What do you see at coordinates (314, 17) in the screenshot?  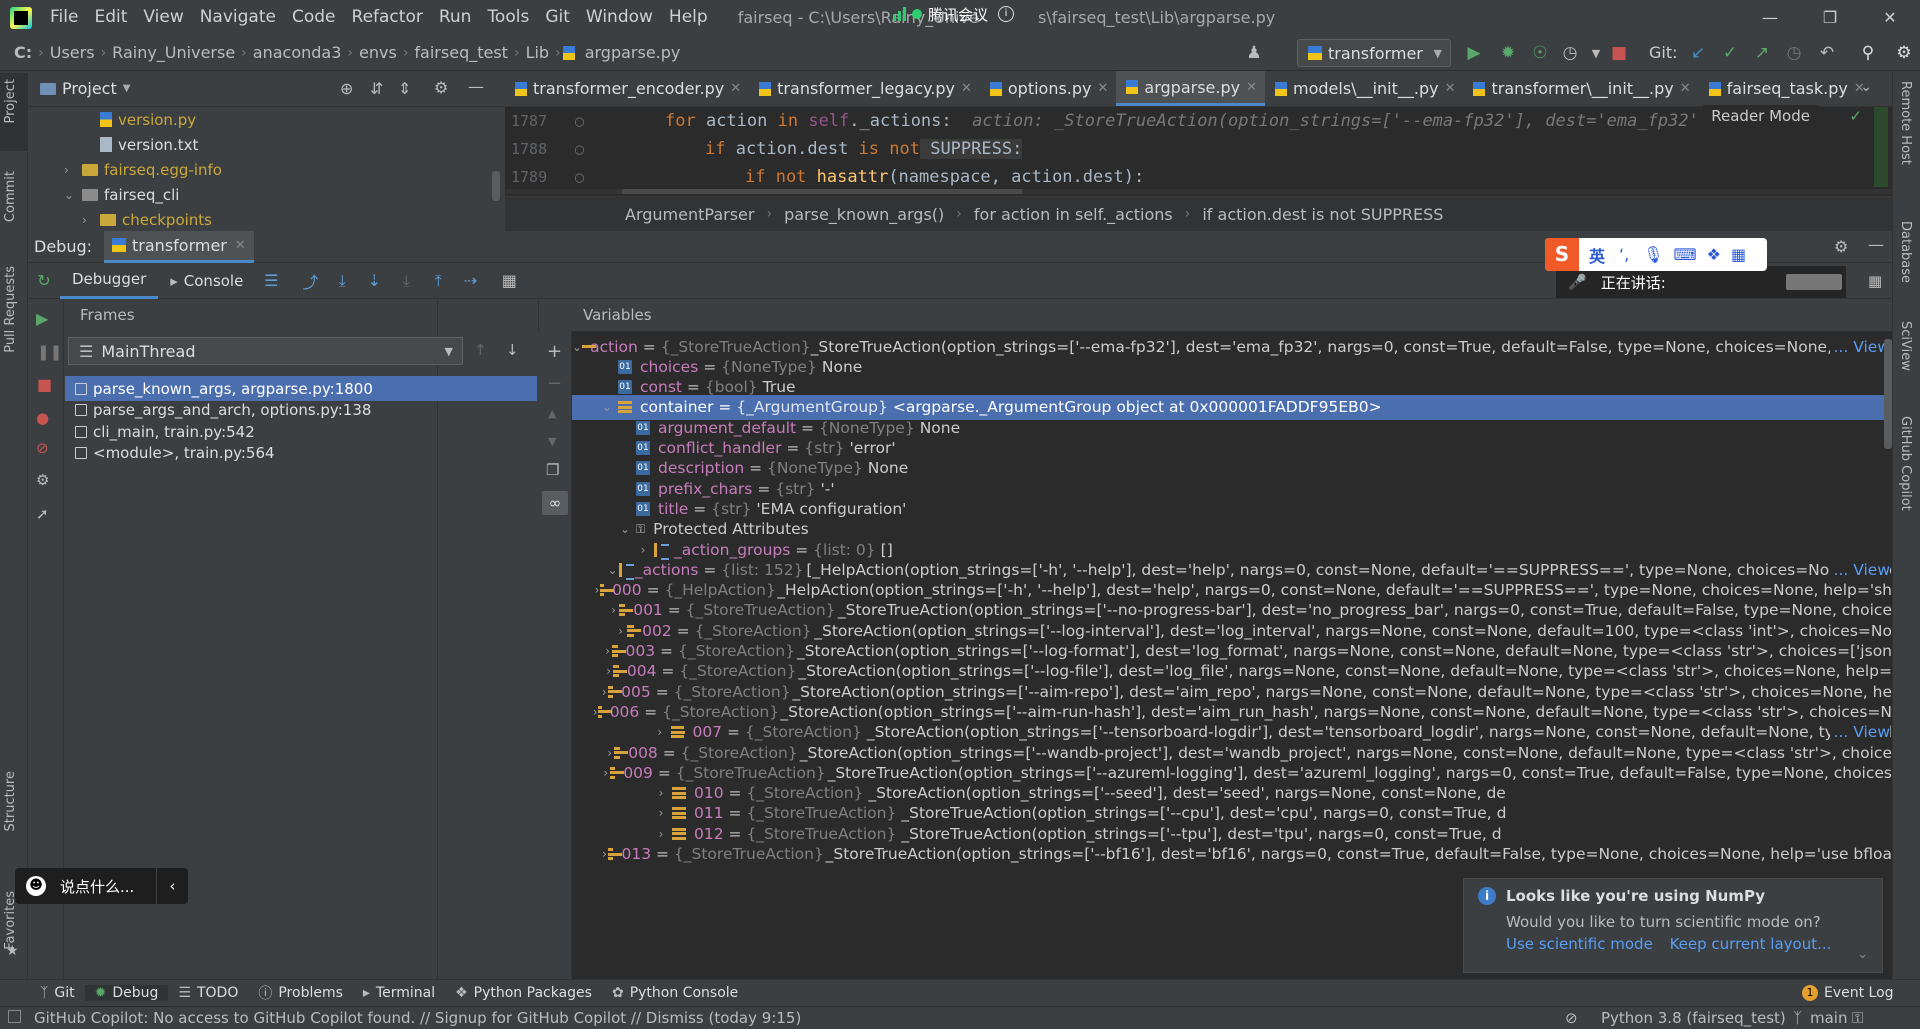 I see `menu-code: Code` at bounding box center [314, 17].